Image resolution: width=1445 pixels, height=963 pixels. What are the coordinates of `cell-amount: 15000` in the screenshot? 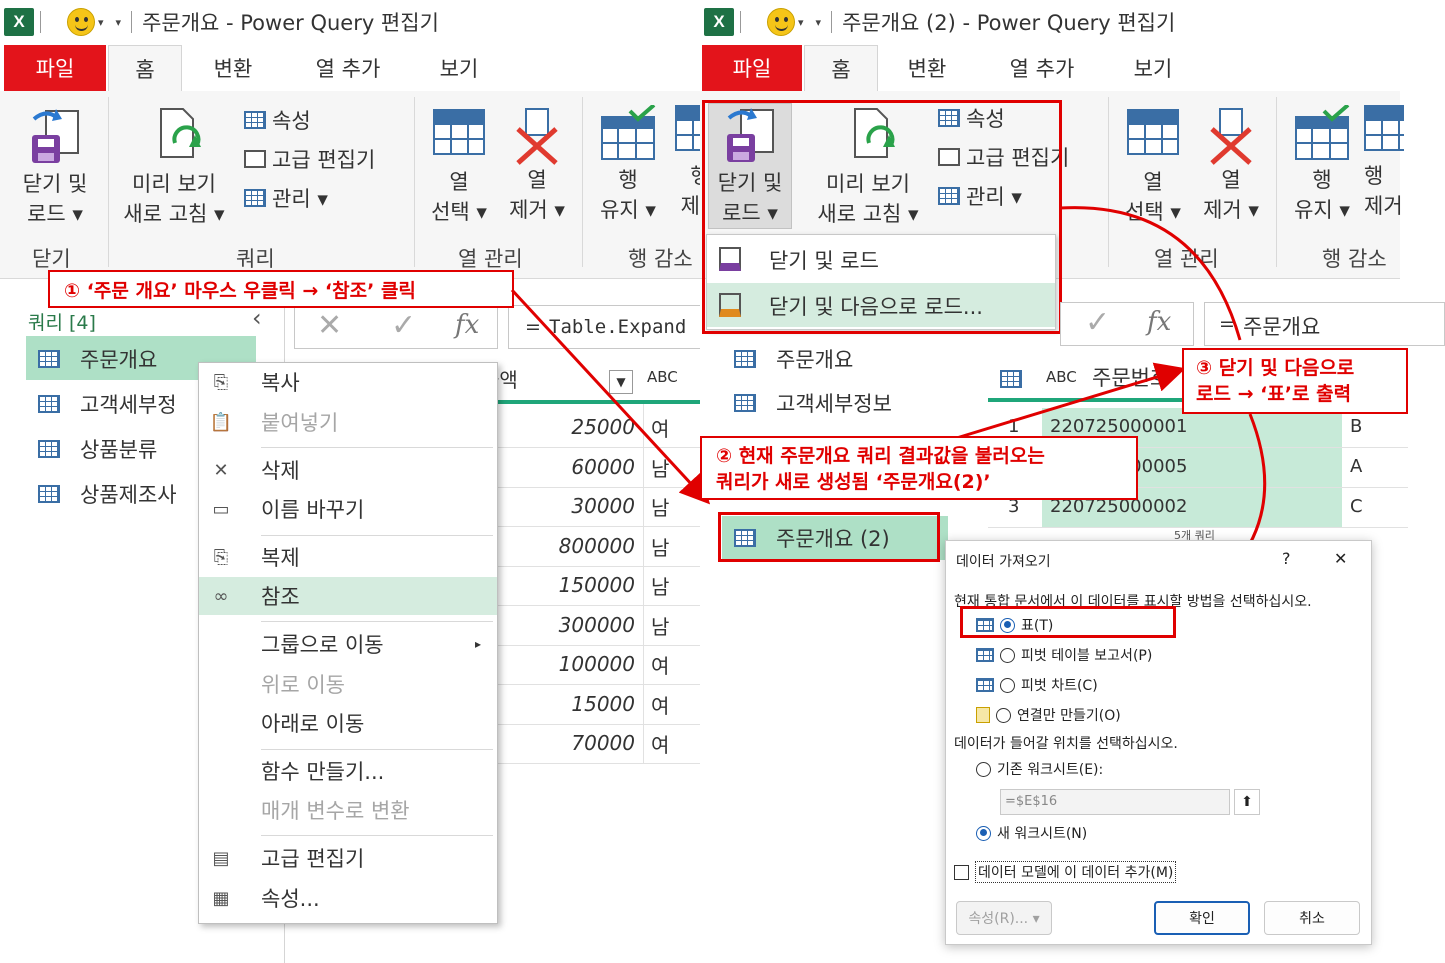 It's located at (603, 704).